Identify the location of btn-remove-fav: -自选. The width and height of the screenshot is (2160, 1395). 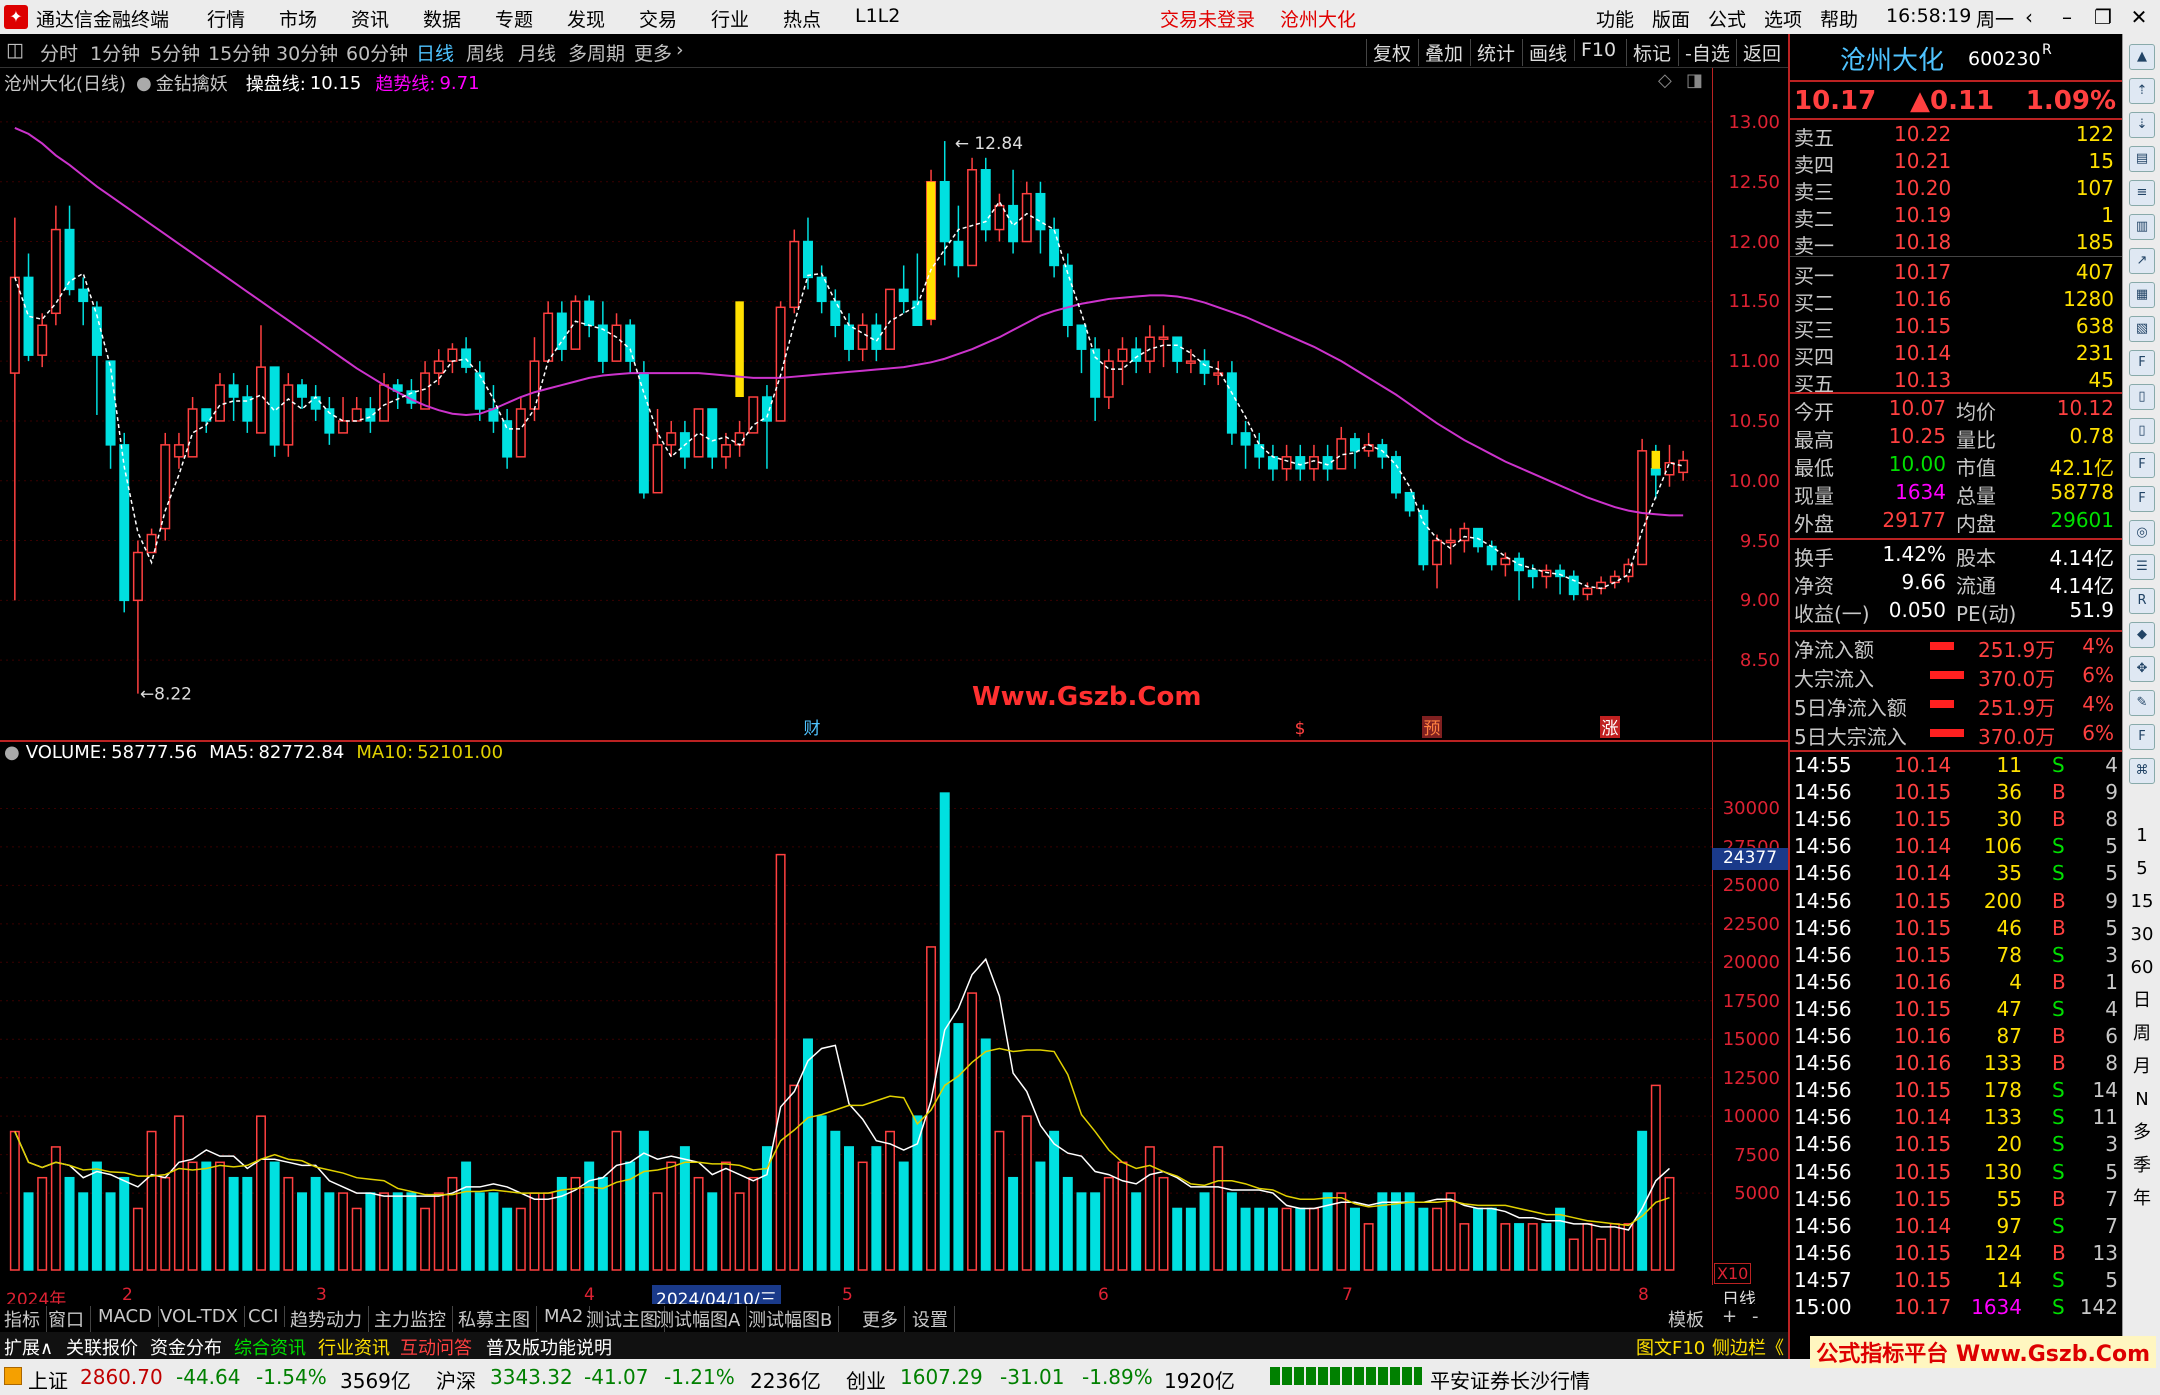
(1704, 52).